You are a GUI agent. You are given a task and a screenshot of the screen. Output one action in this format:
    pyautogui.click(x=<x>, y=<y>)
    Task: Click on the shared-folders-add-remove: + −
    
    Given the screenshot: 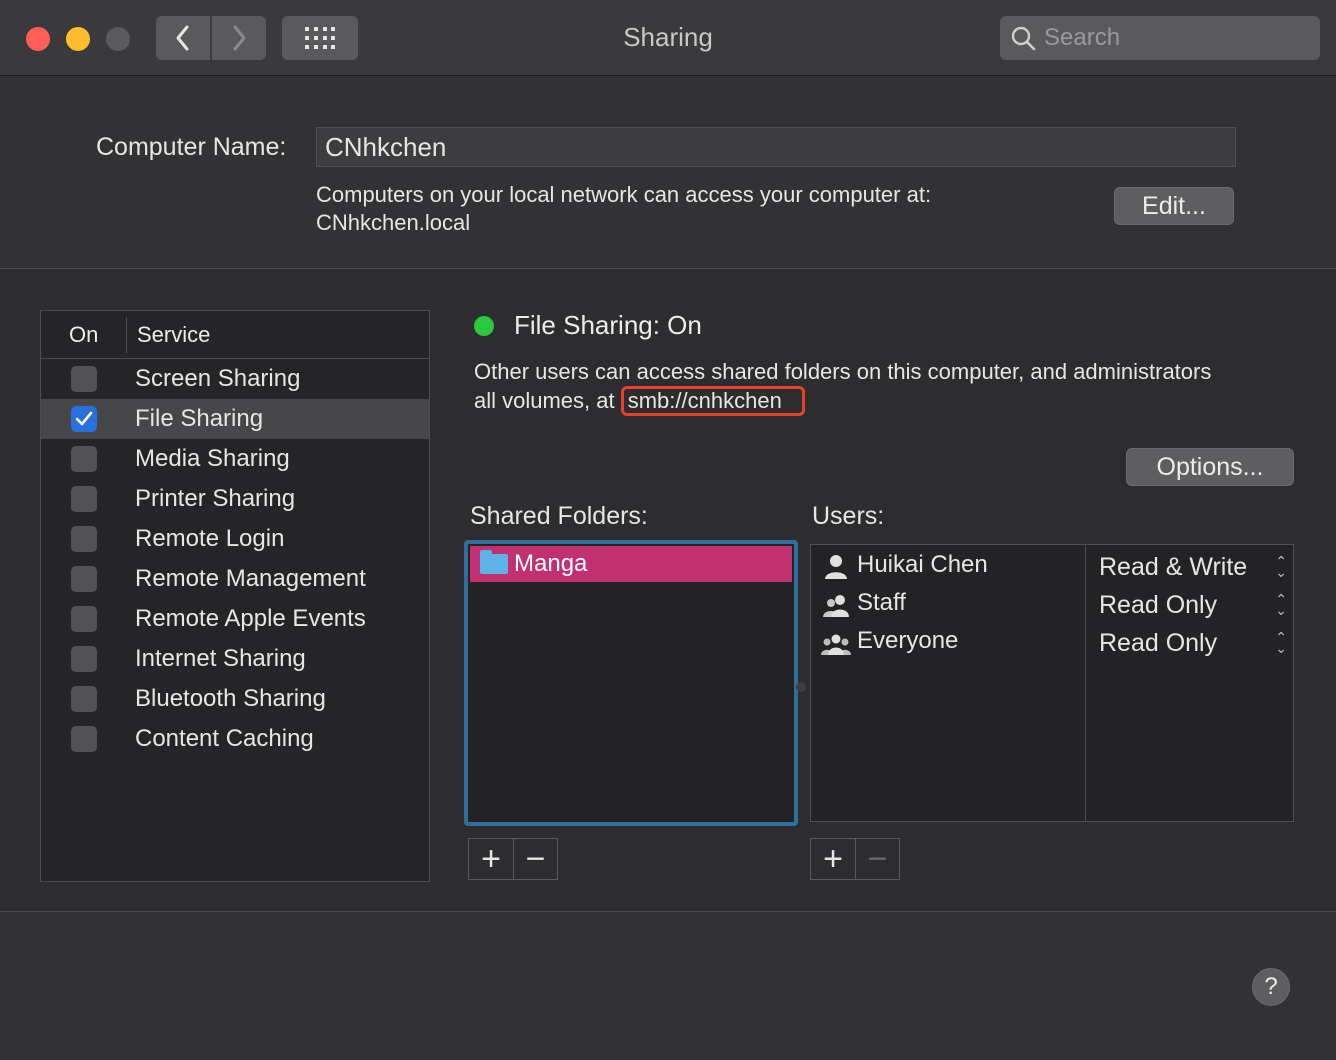 What is the action you would take?
    pyautogui.click(x=513, y=859)
    